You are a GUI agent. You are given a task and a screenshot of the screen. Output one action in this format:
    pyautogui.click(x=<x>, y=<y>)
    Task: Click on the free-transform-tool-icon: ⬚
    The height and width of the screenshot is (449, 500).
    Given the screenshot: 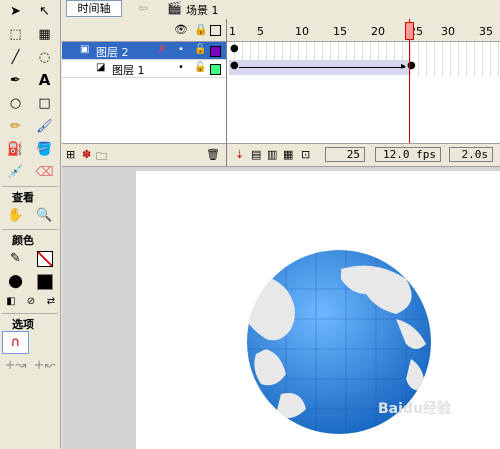 What is the action you would take?
    pyautogui.click(x=15, y=34)
    